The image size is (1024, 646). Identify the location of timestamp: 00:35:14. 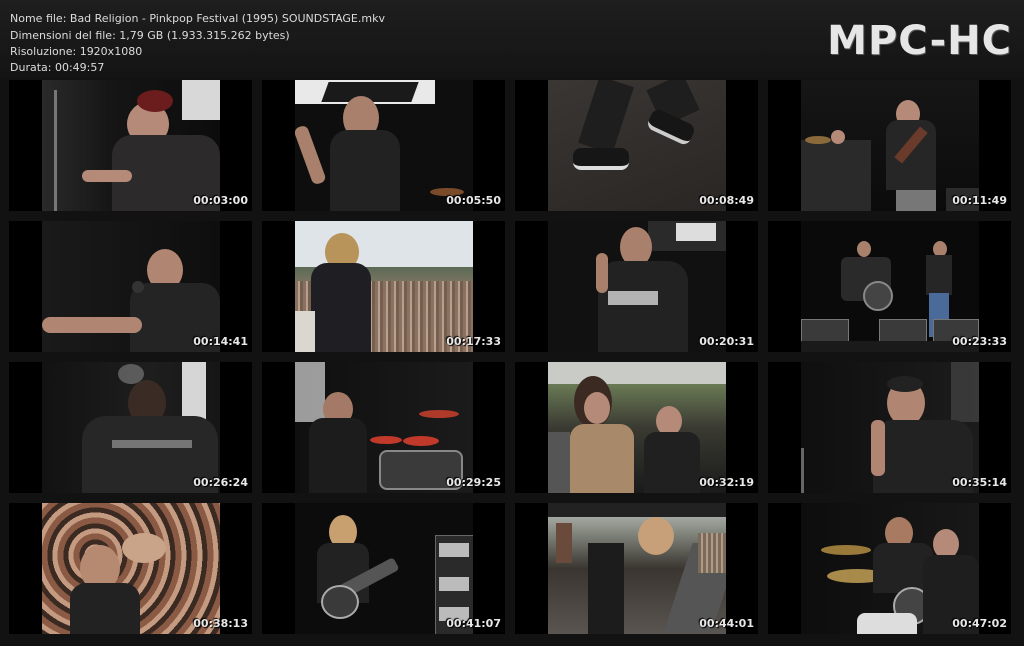
(979, 482).